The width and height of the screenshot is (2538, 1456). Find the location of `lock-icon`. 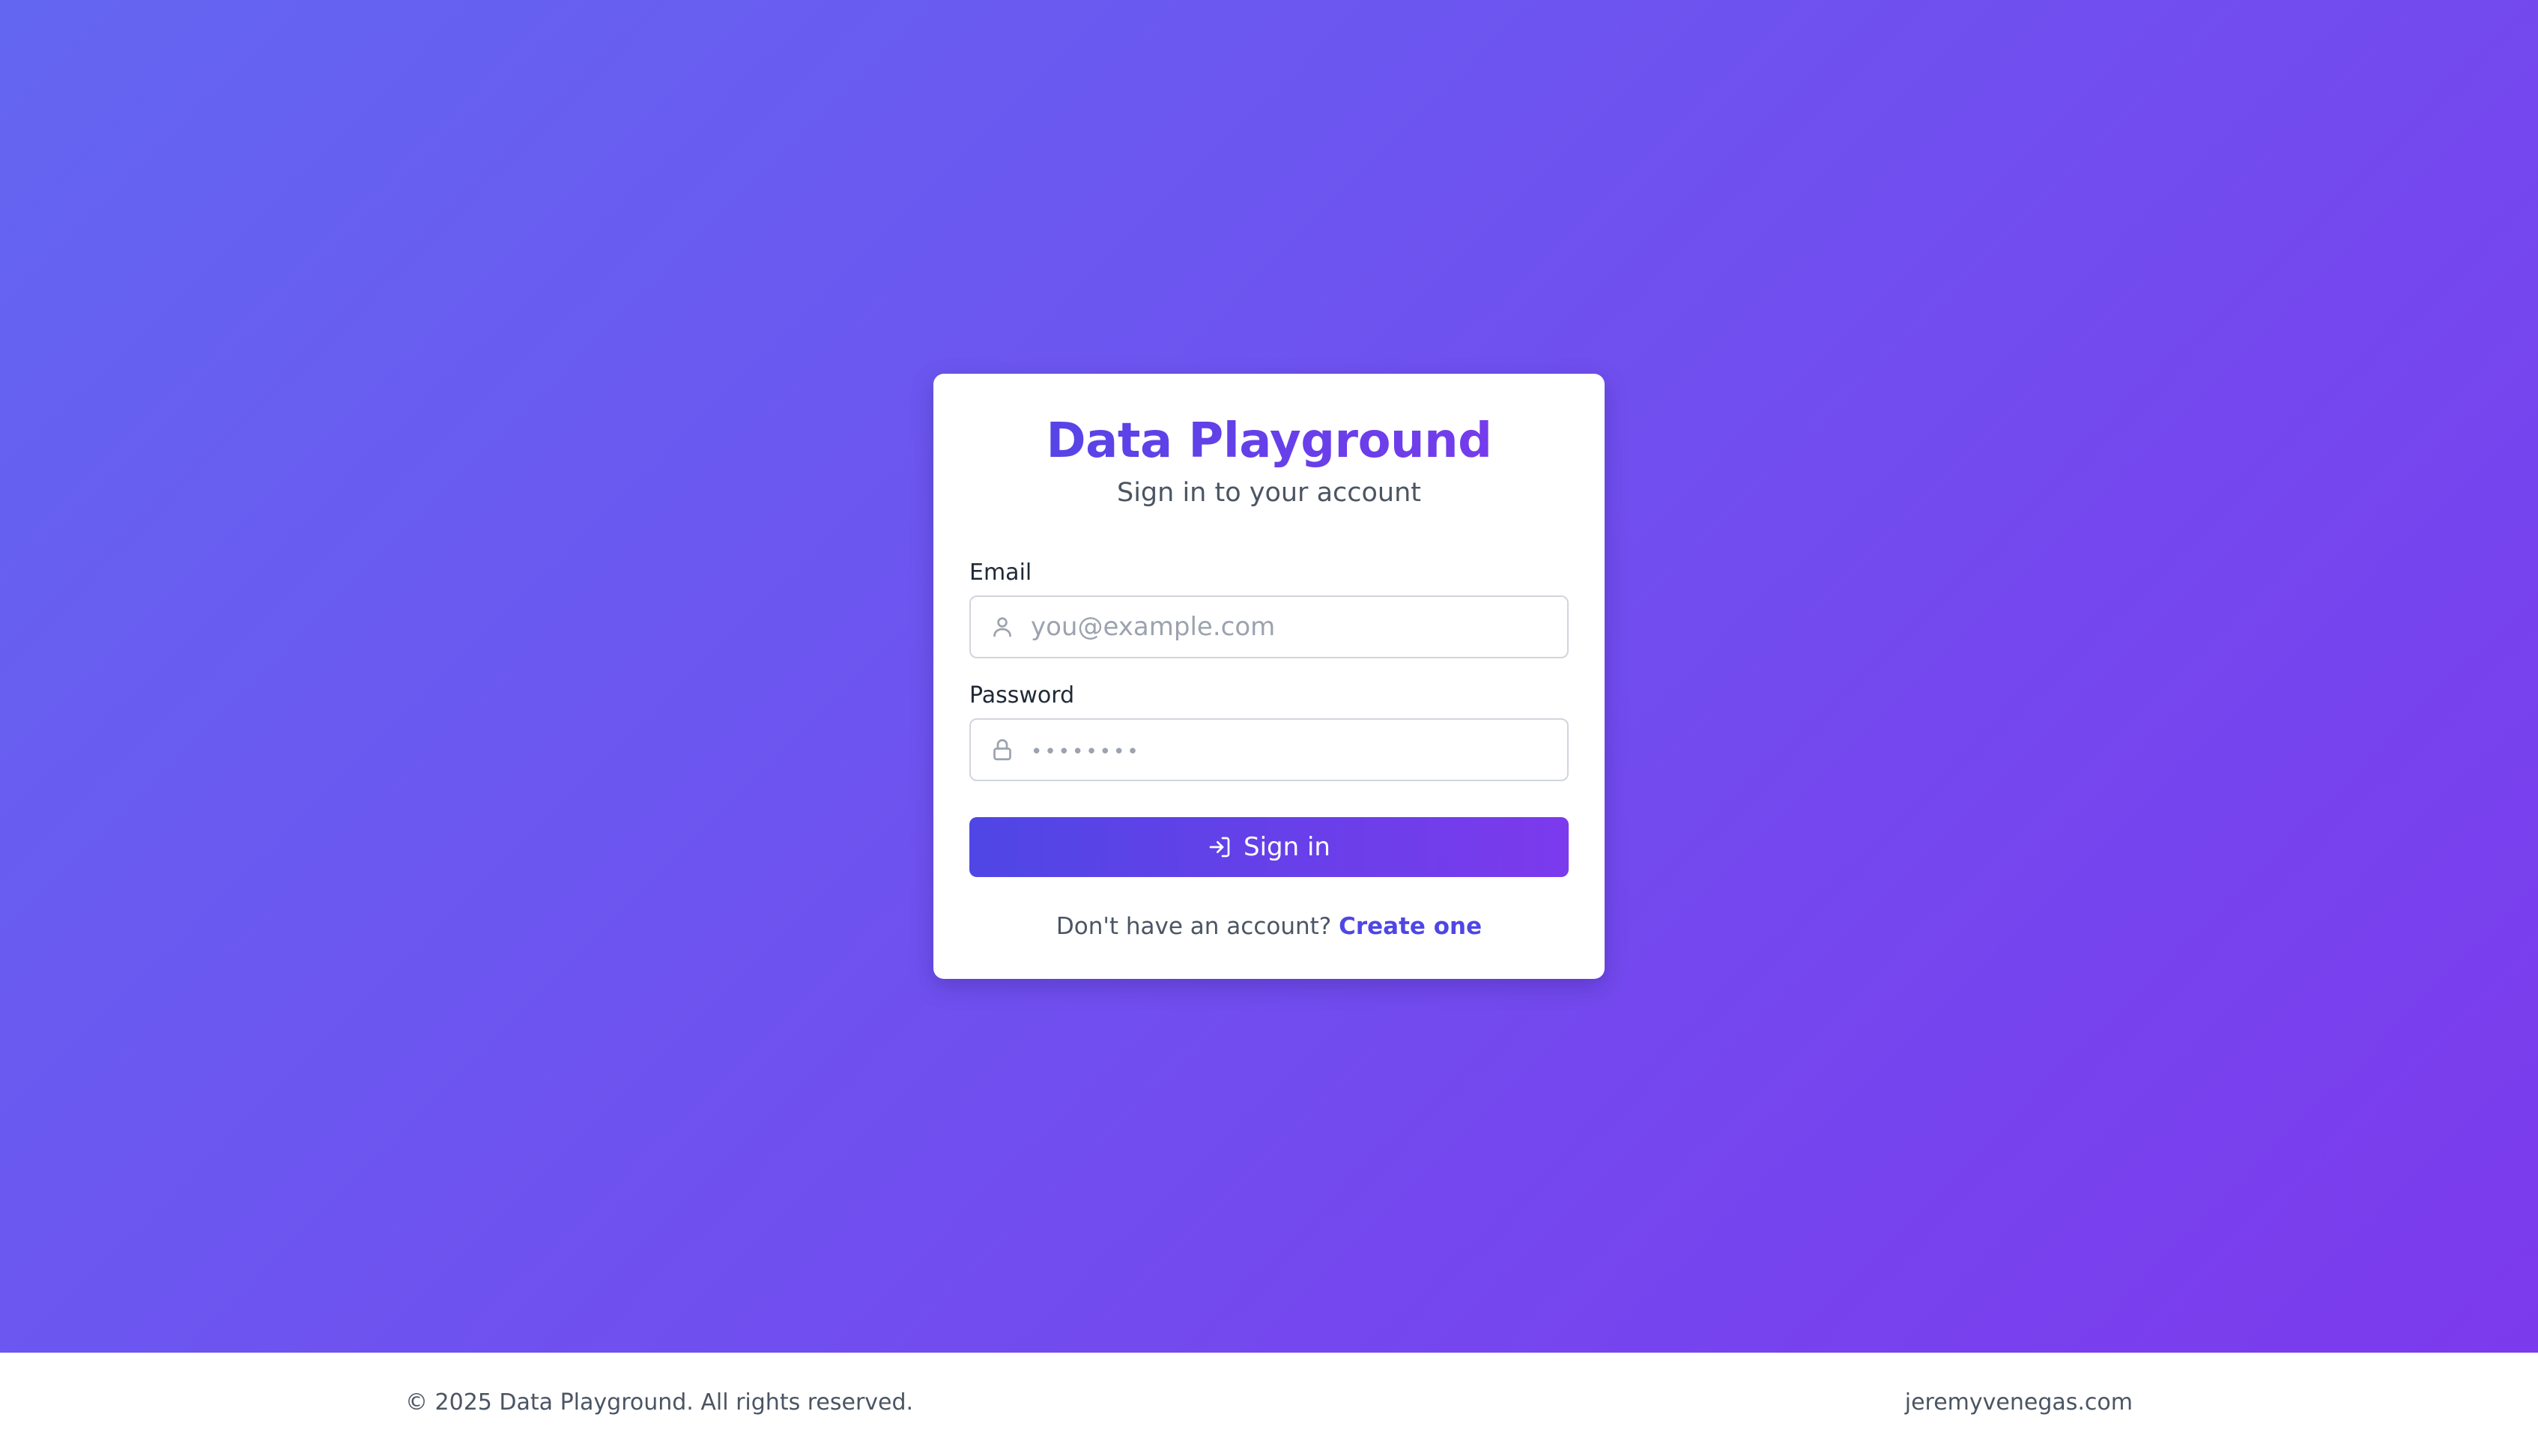

lock-icon is located at coordinates (1002, 749).